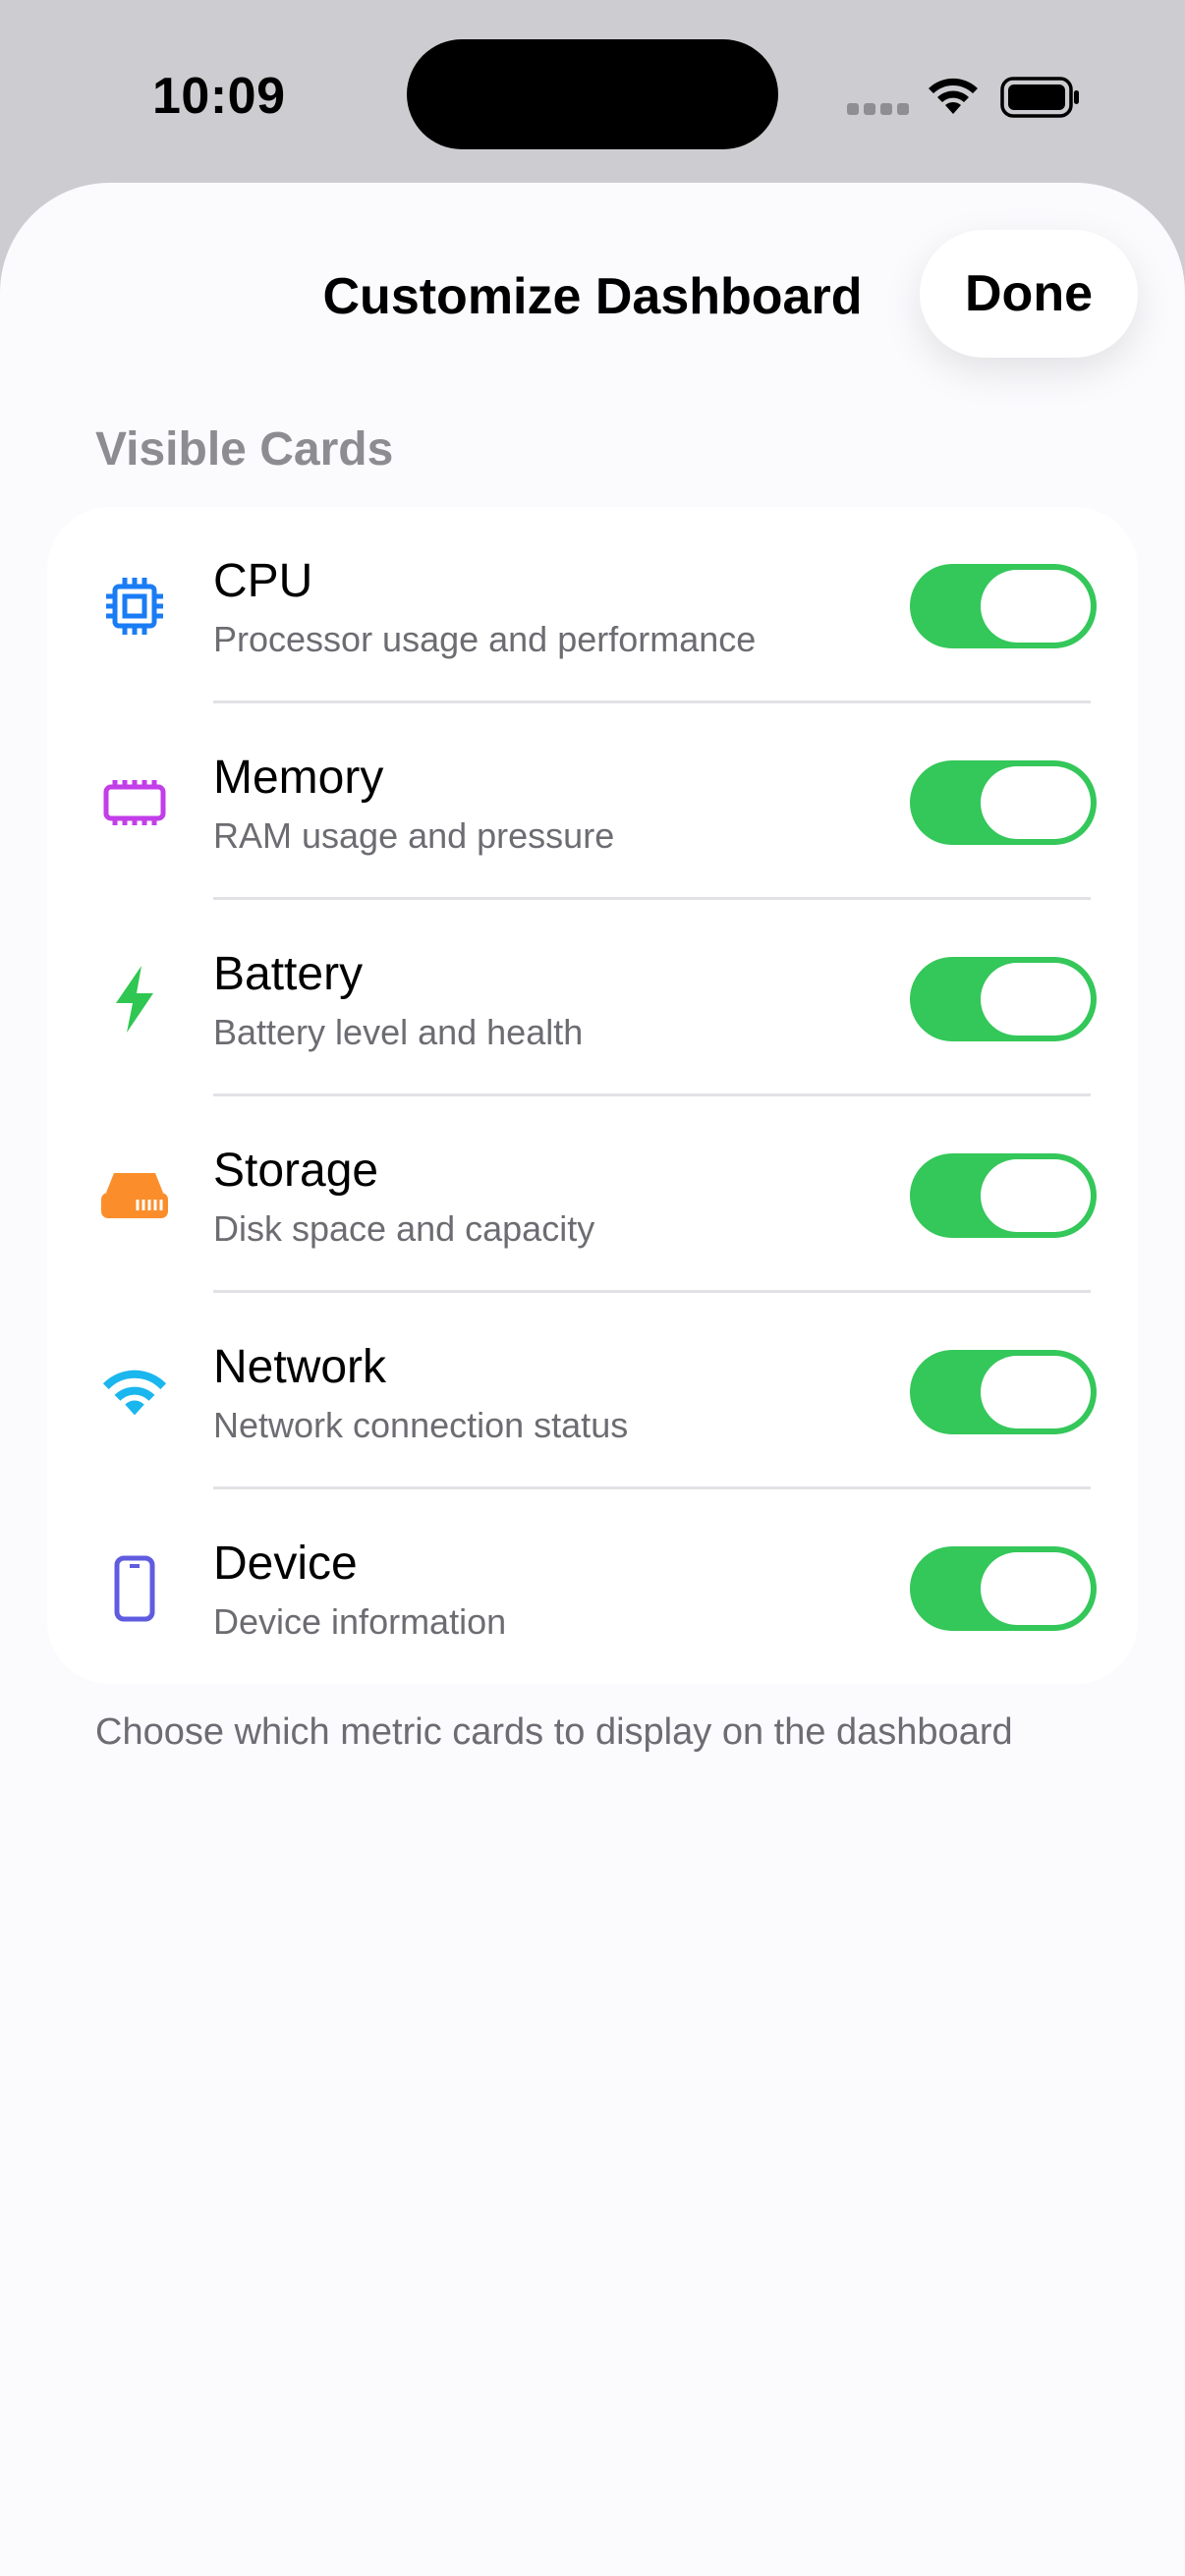  Describe the element at coordinates (592, 998) in the screenshot. I see `list-row-battery: Battery Battery level and health` at that location.